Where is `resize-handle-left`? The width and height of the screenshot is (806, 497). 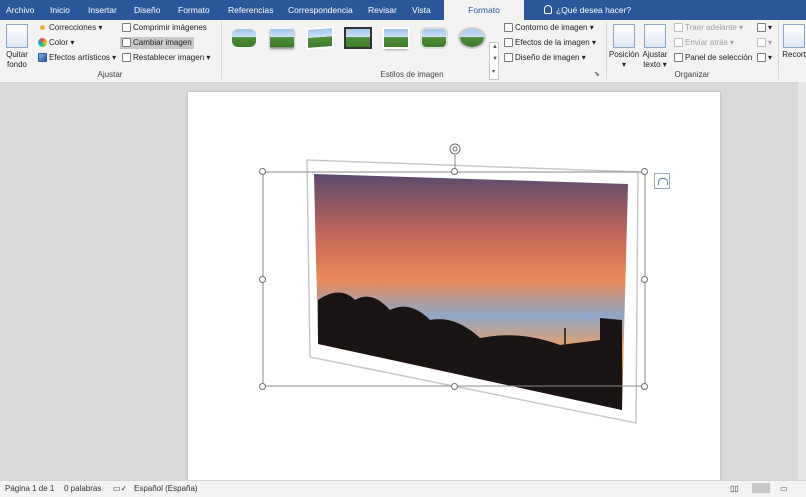 resize-handle-left is located at coordinates (262, 279).